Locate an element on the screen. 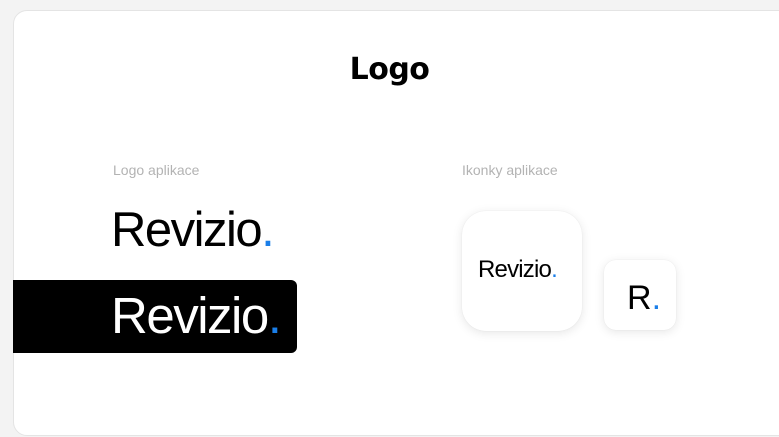 This screenshot has height=437, width=779. logo-dark-text: Revizio is located at coordinates (190, 315).